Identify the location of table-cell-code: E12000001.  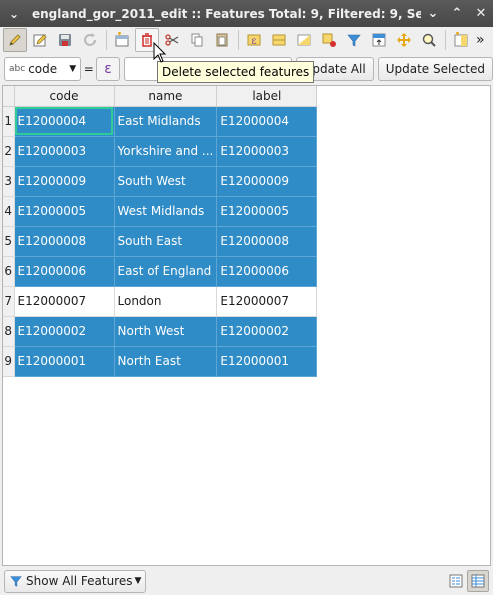
(64, 361).